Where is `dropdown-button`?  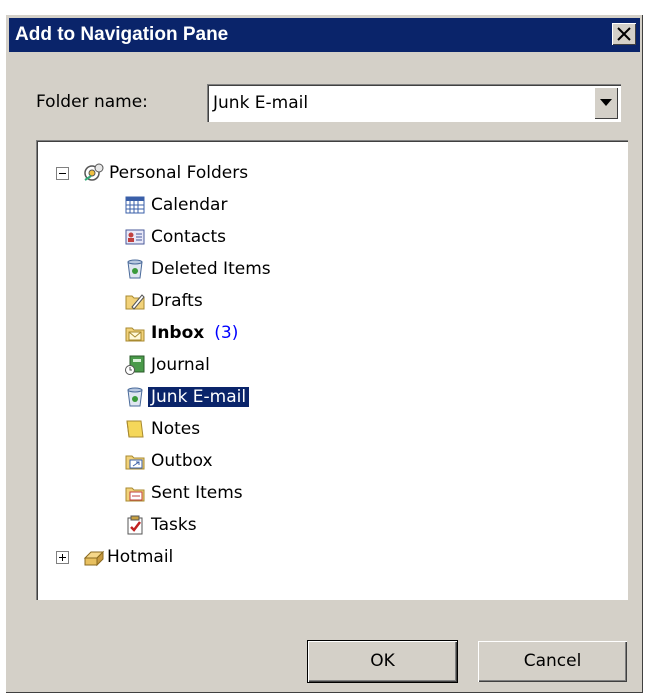 dropdown-button is located at coordinates (606, 103).